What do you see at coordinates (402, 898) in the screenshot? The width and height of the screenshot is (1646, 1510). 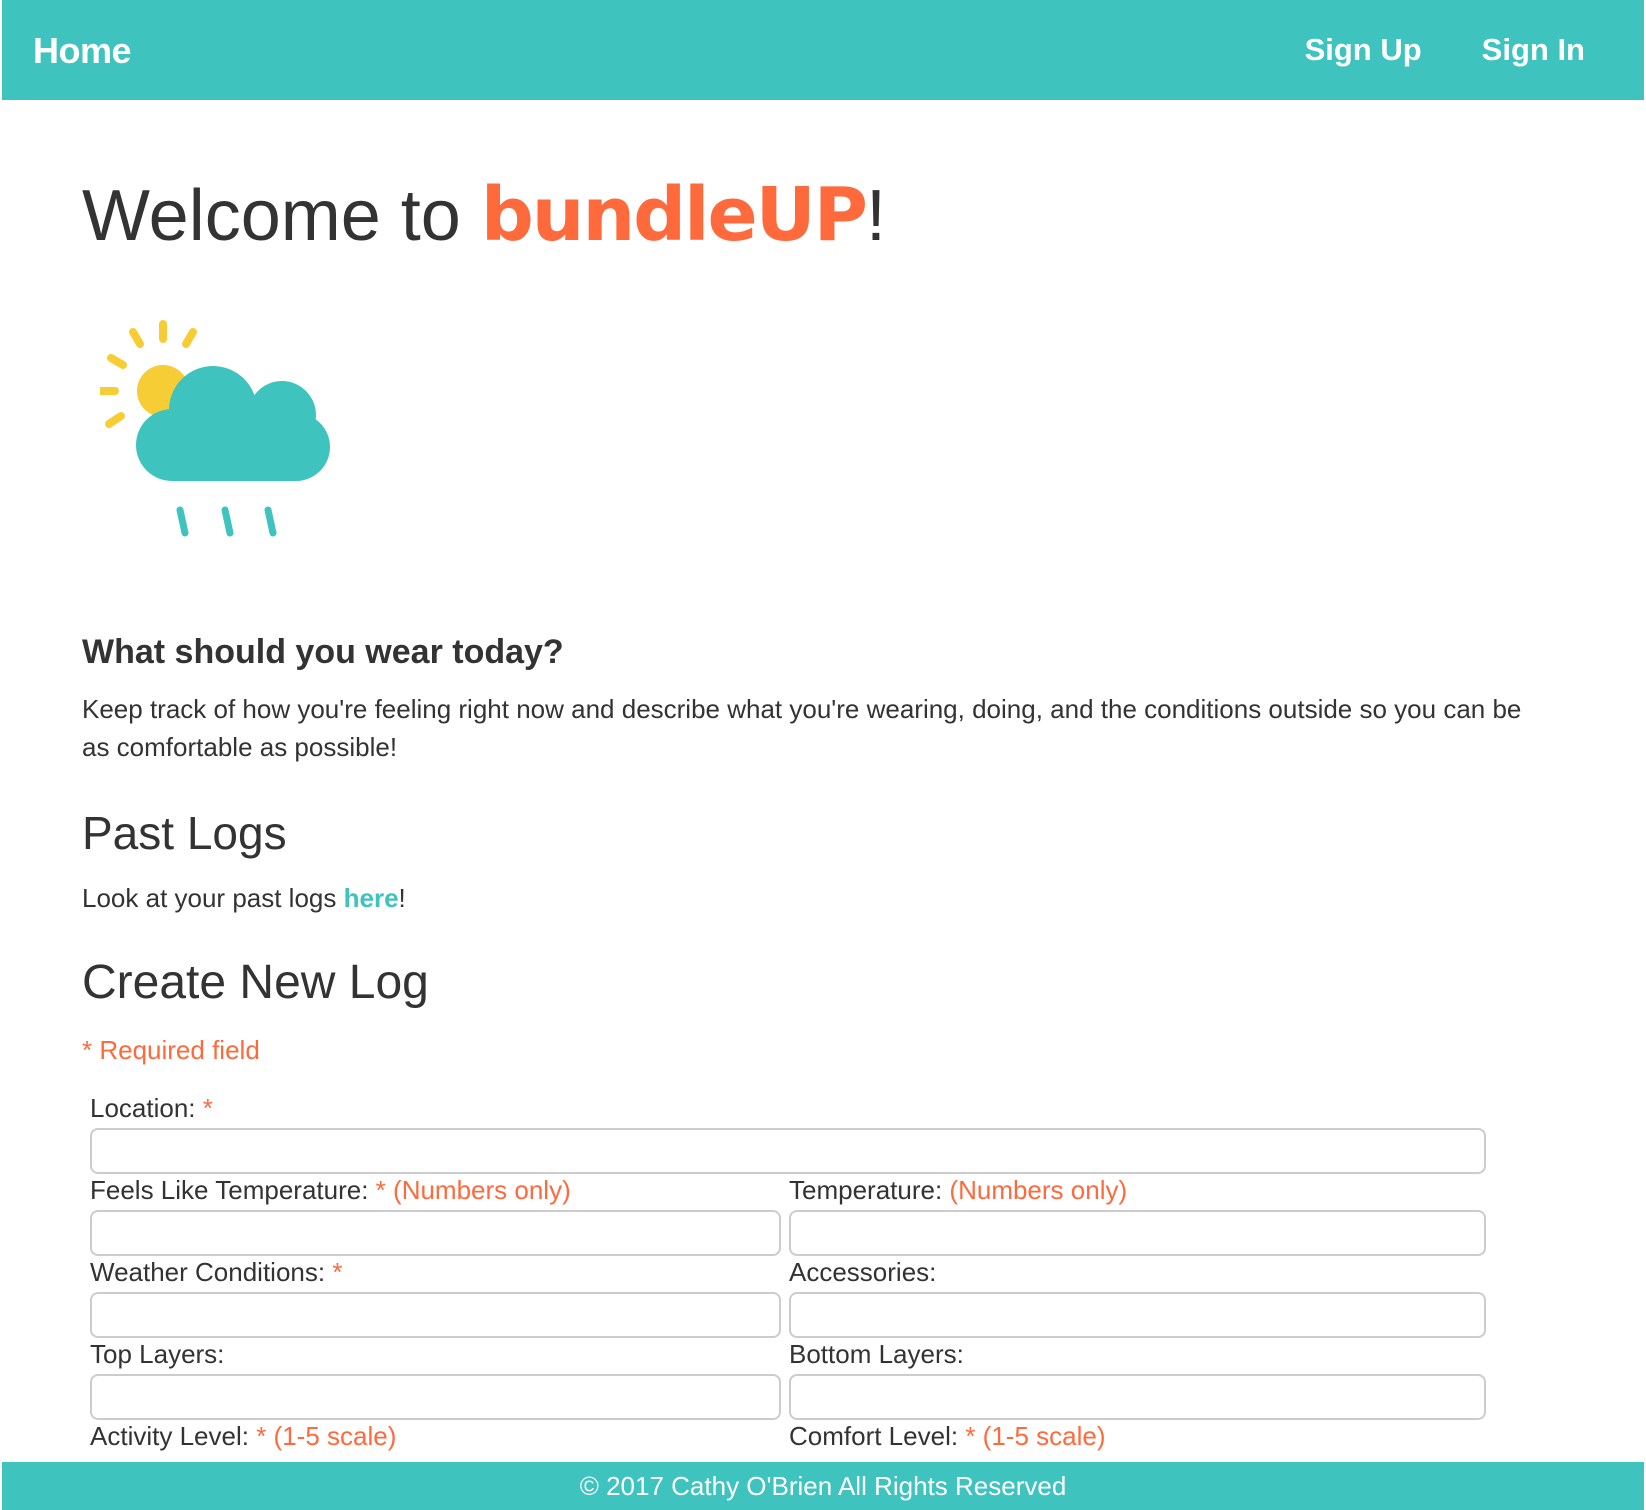 I see `past-logs-suffix: !` at bounding box center [402, 898].